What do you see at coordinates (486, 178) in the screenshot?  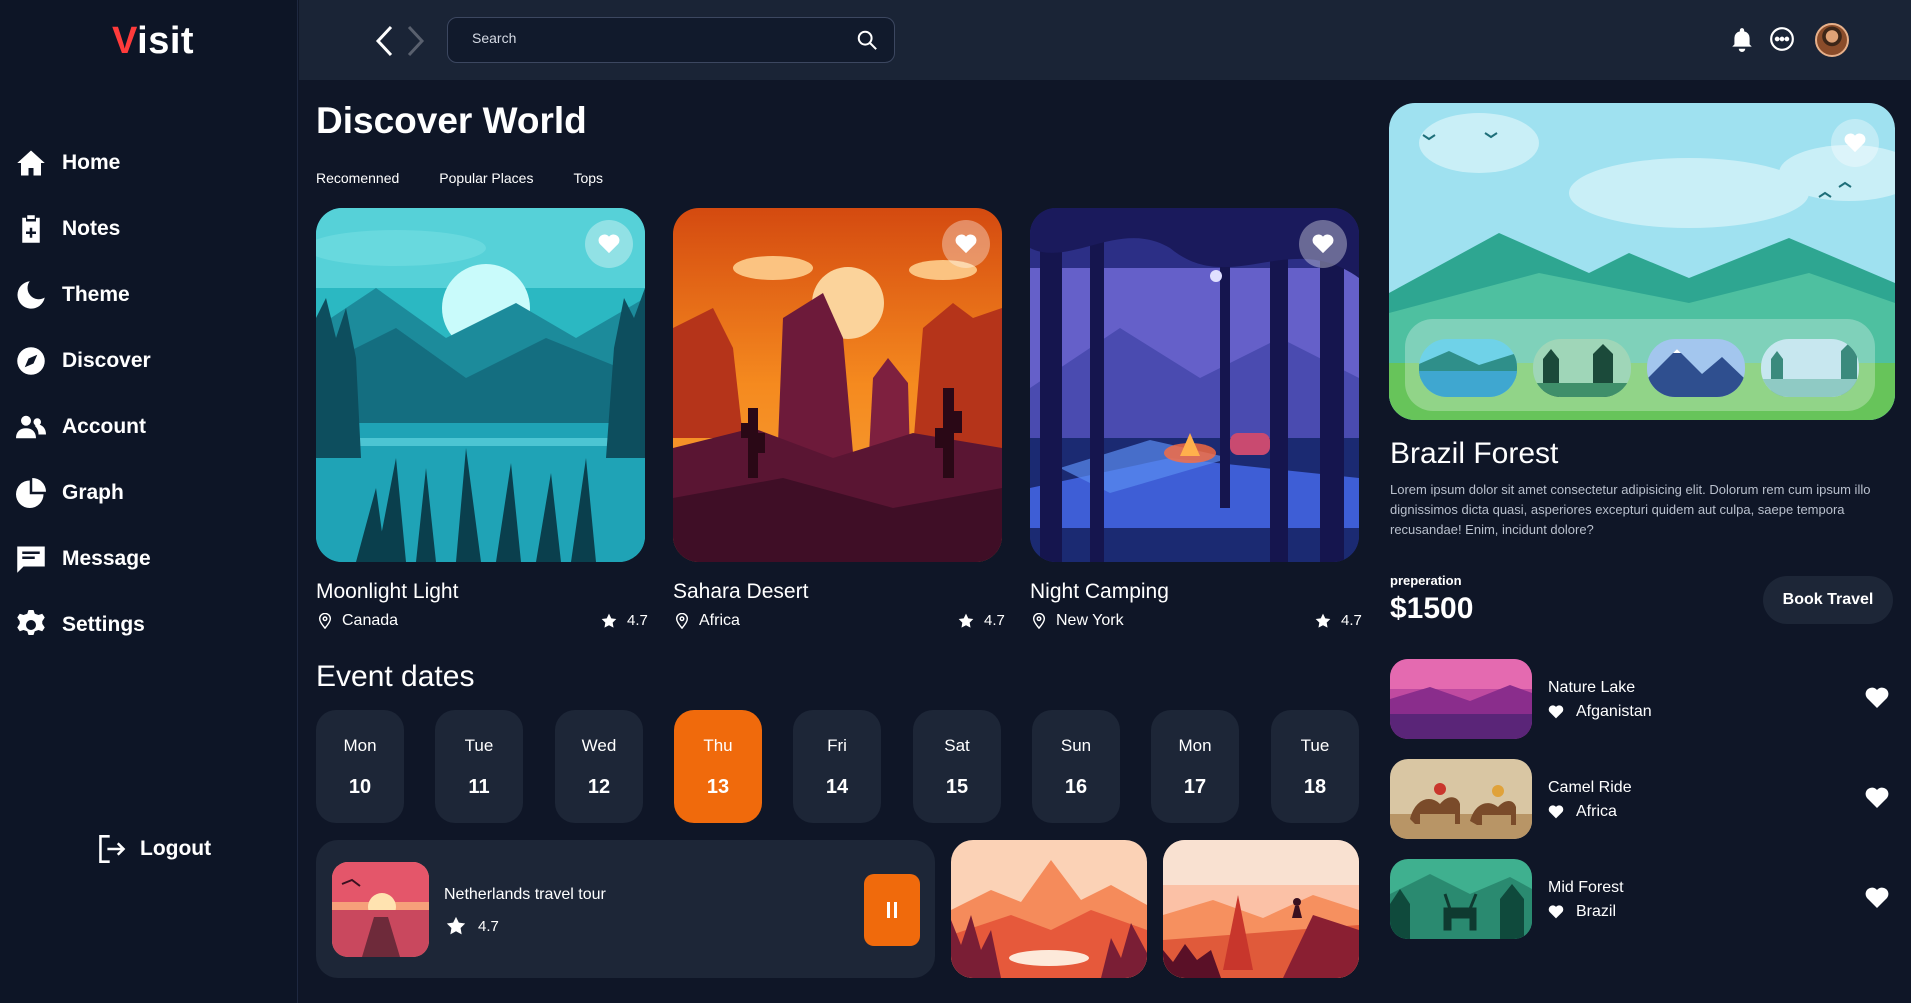 I see `tab-popular-places: Popular Places` at bounding box center [486, 178].